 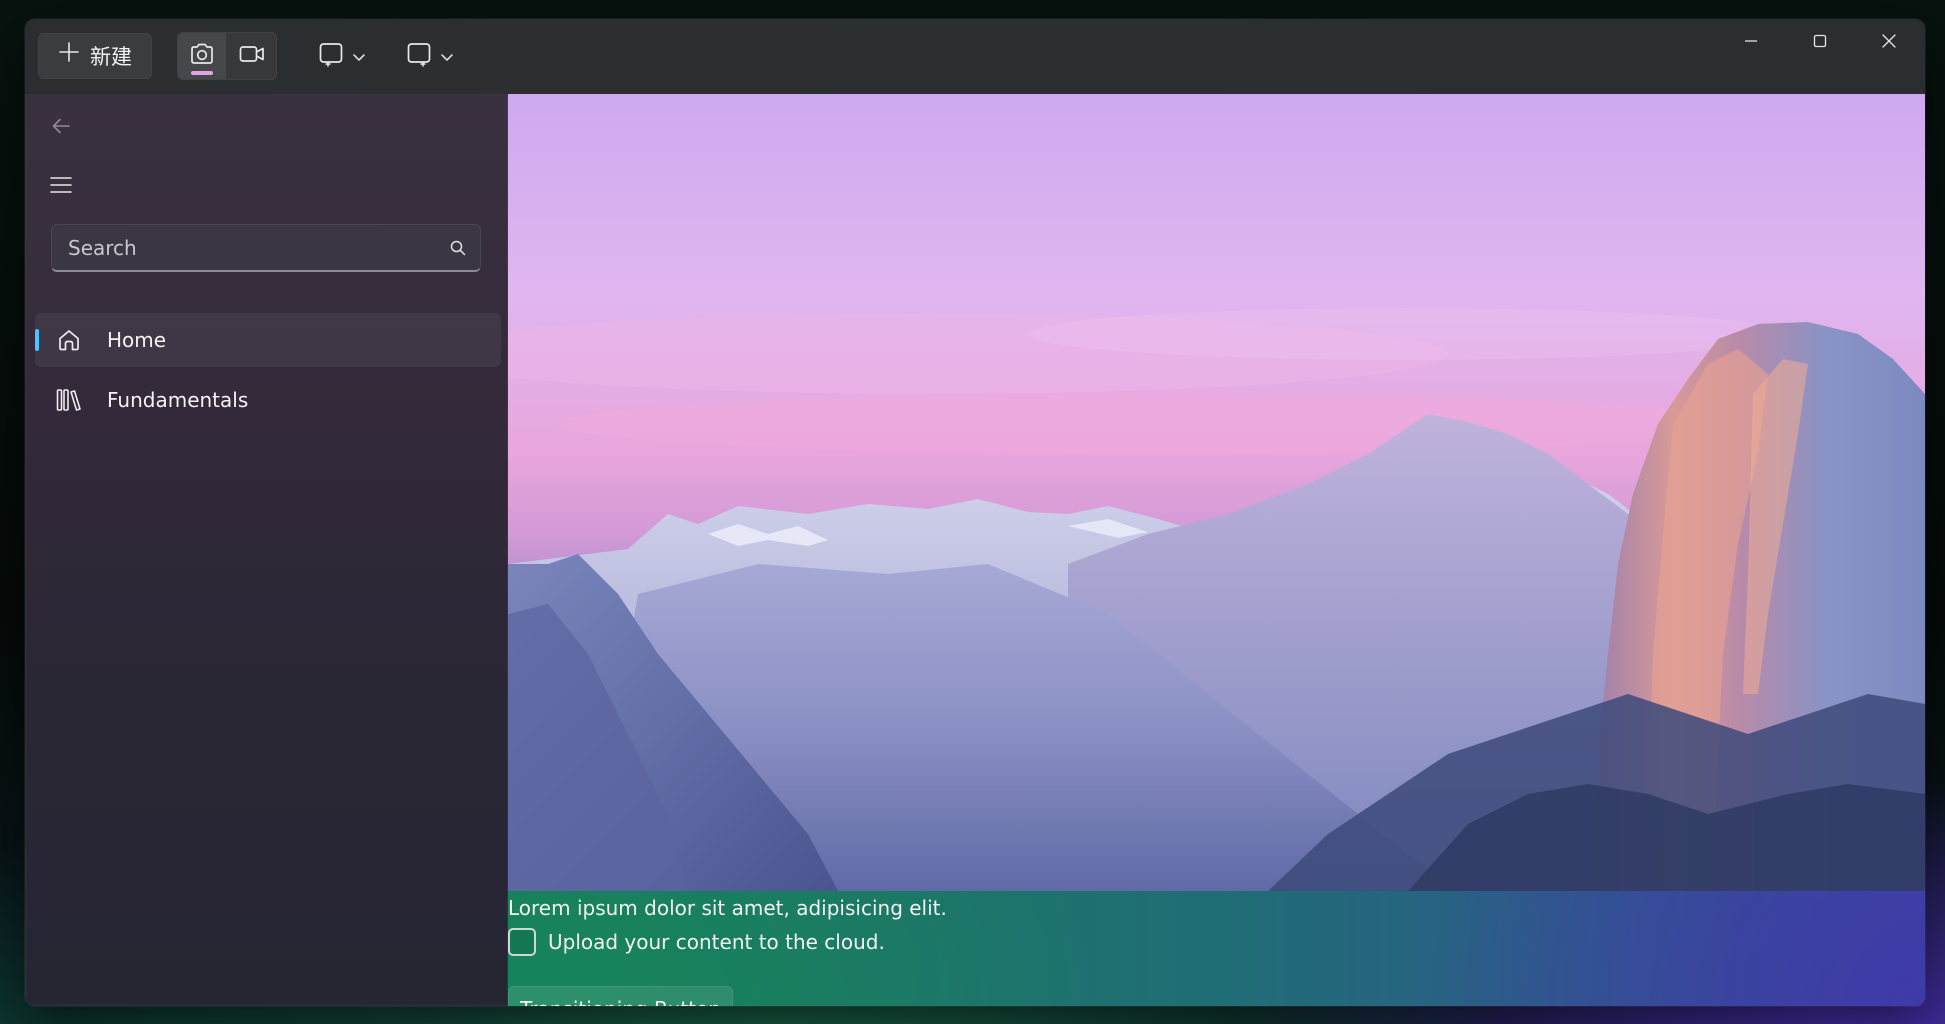 I want to click on plus-icon, so click(x=69, y=54).